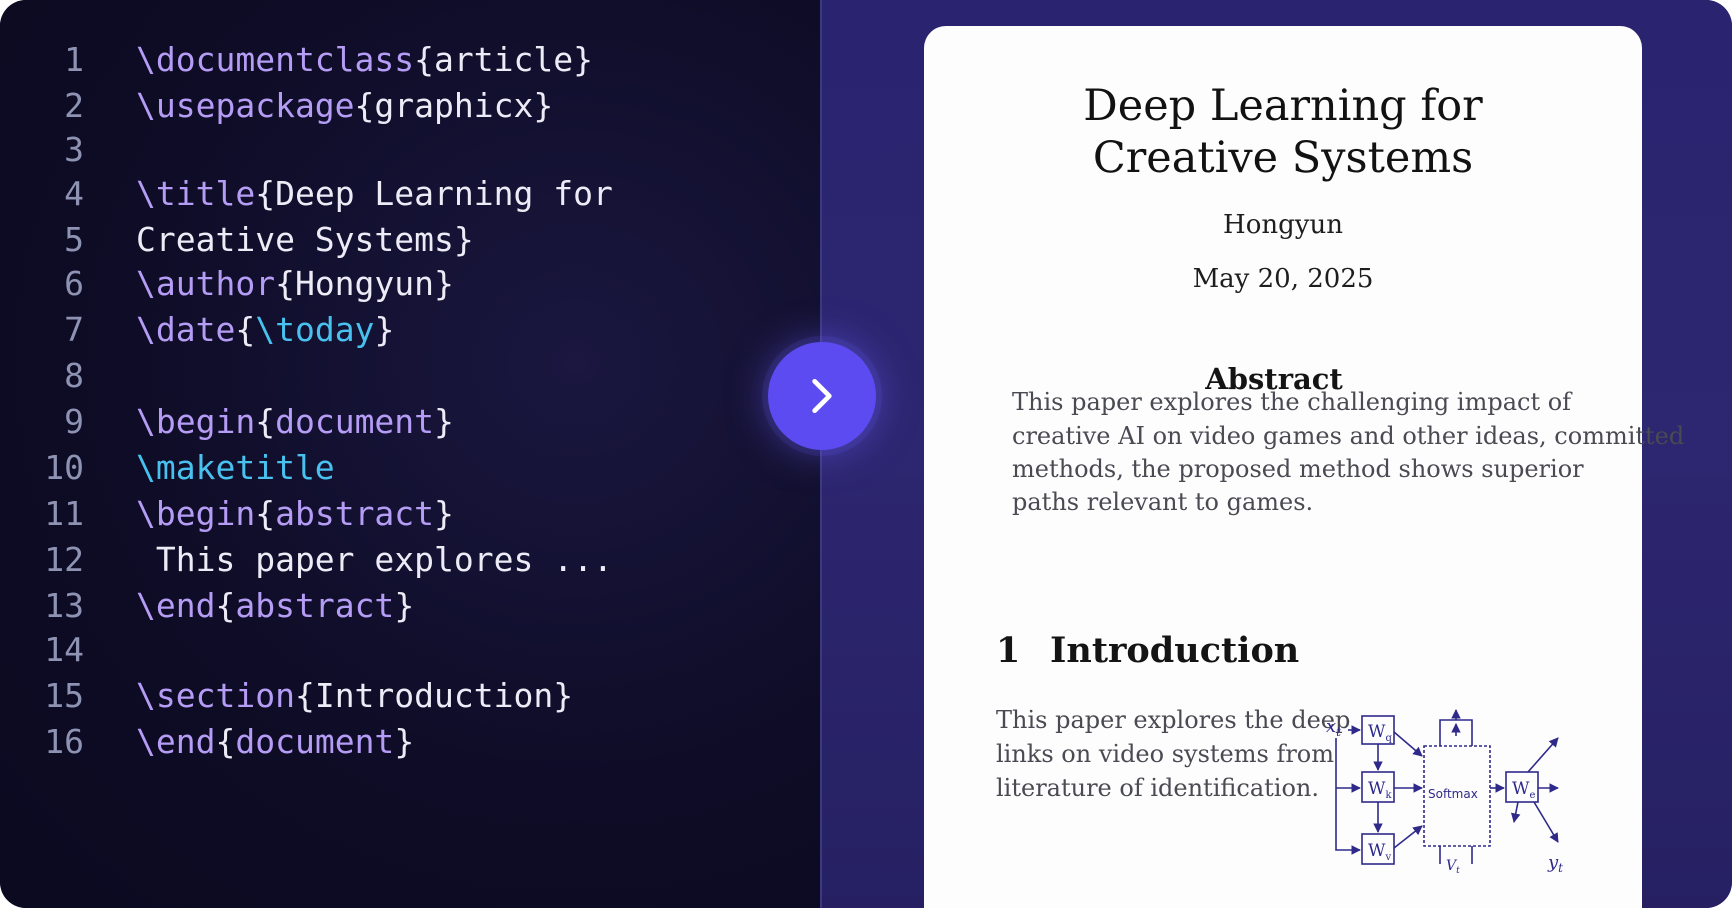  I want to click on code-text: \usepackage{graphicx}, so click(344, 106).